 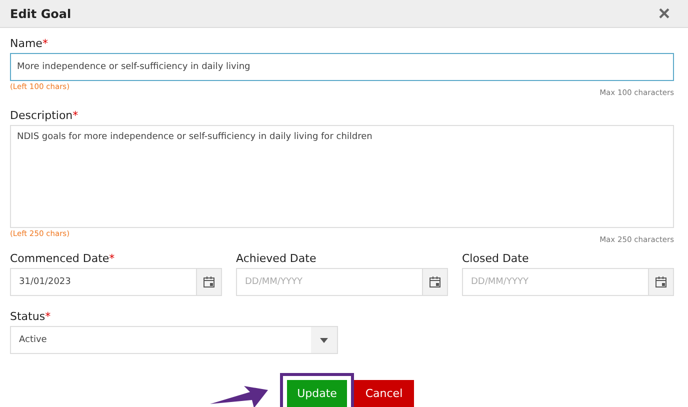 I want to click on caret-icon, so click(x=324, y=340).